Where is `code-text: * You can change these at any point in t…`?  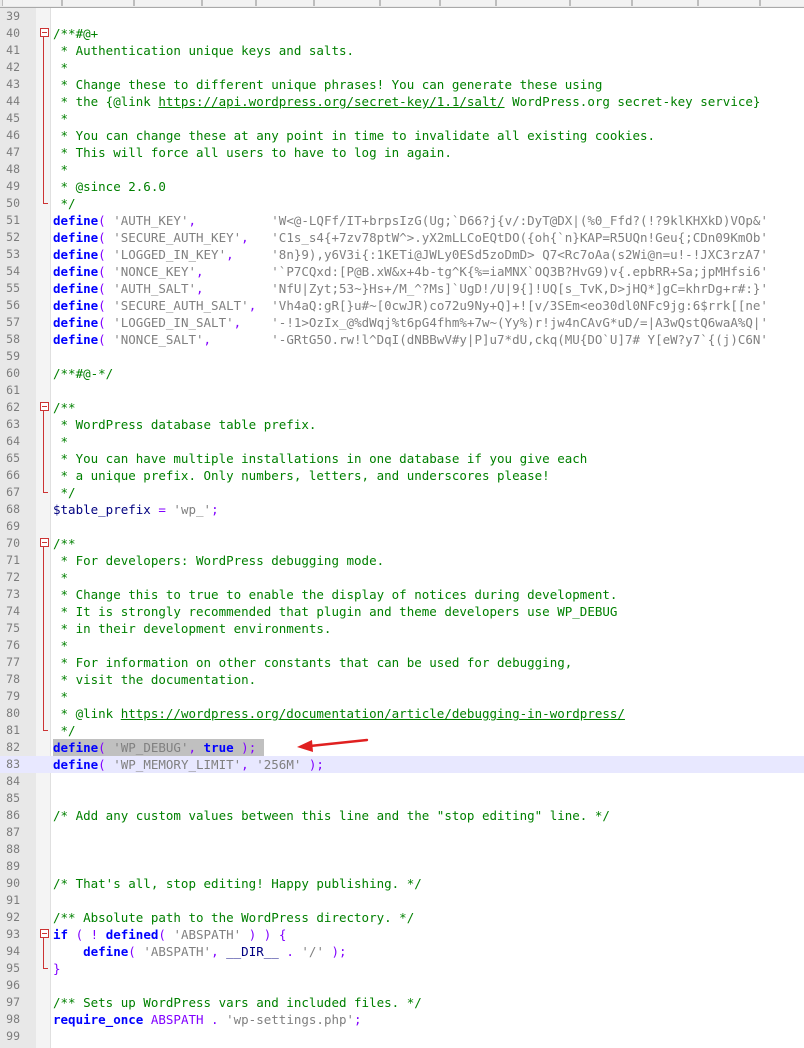 code-text: * You can change these at any point in t… is located at coordinates (354, 135).